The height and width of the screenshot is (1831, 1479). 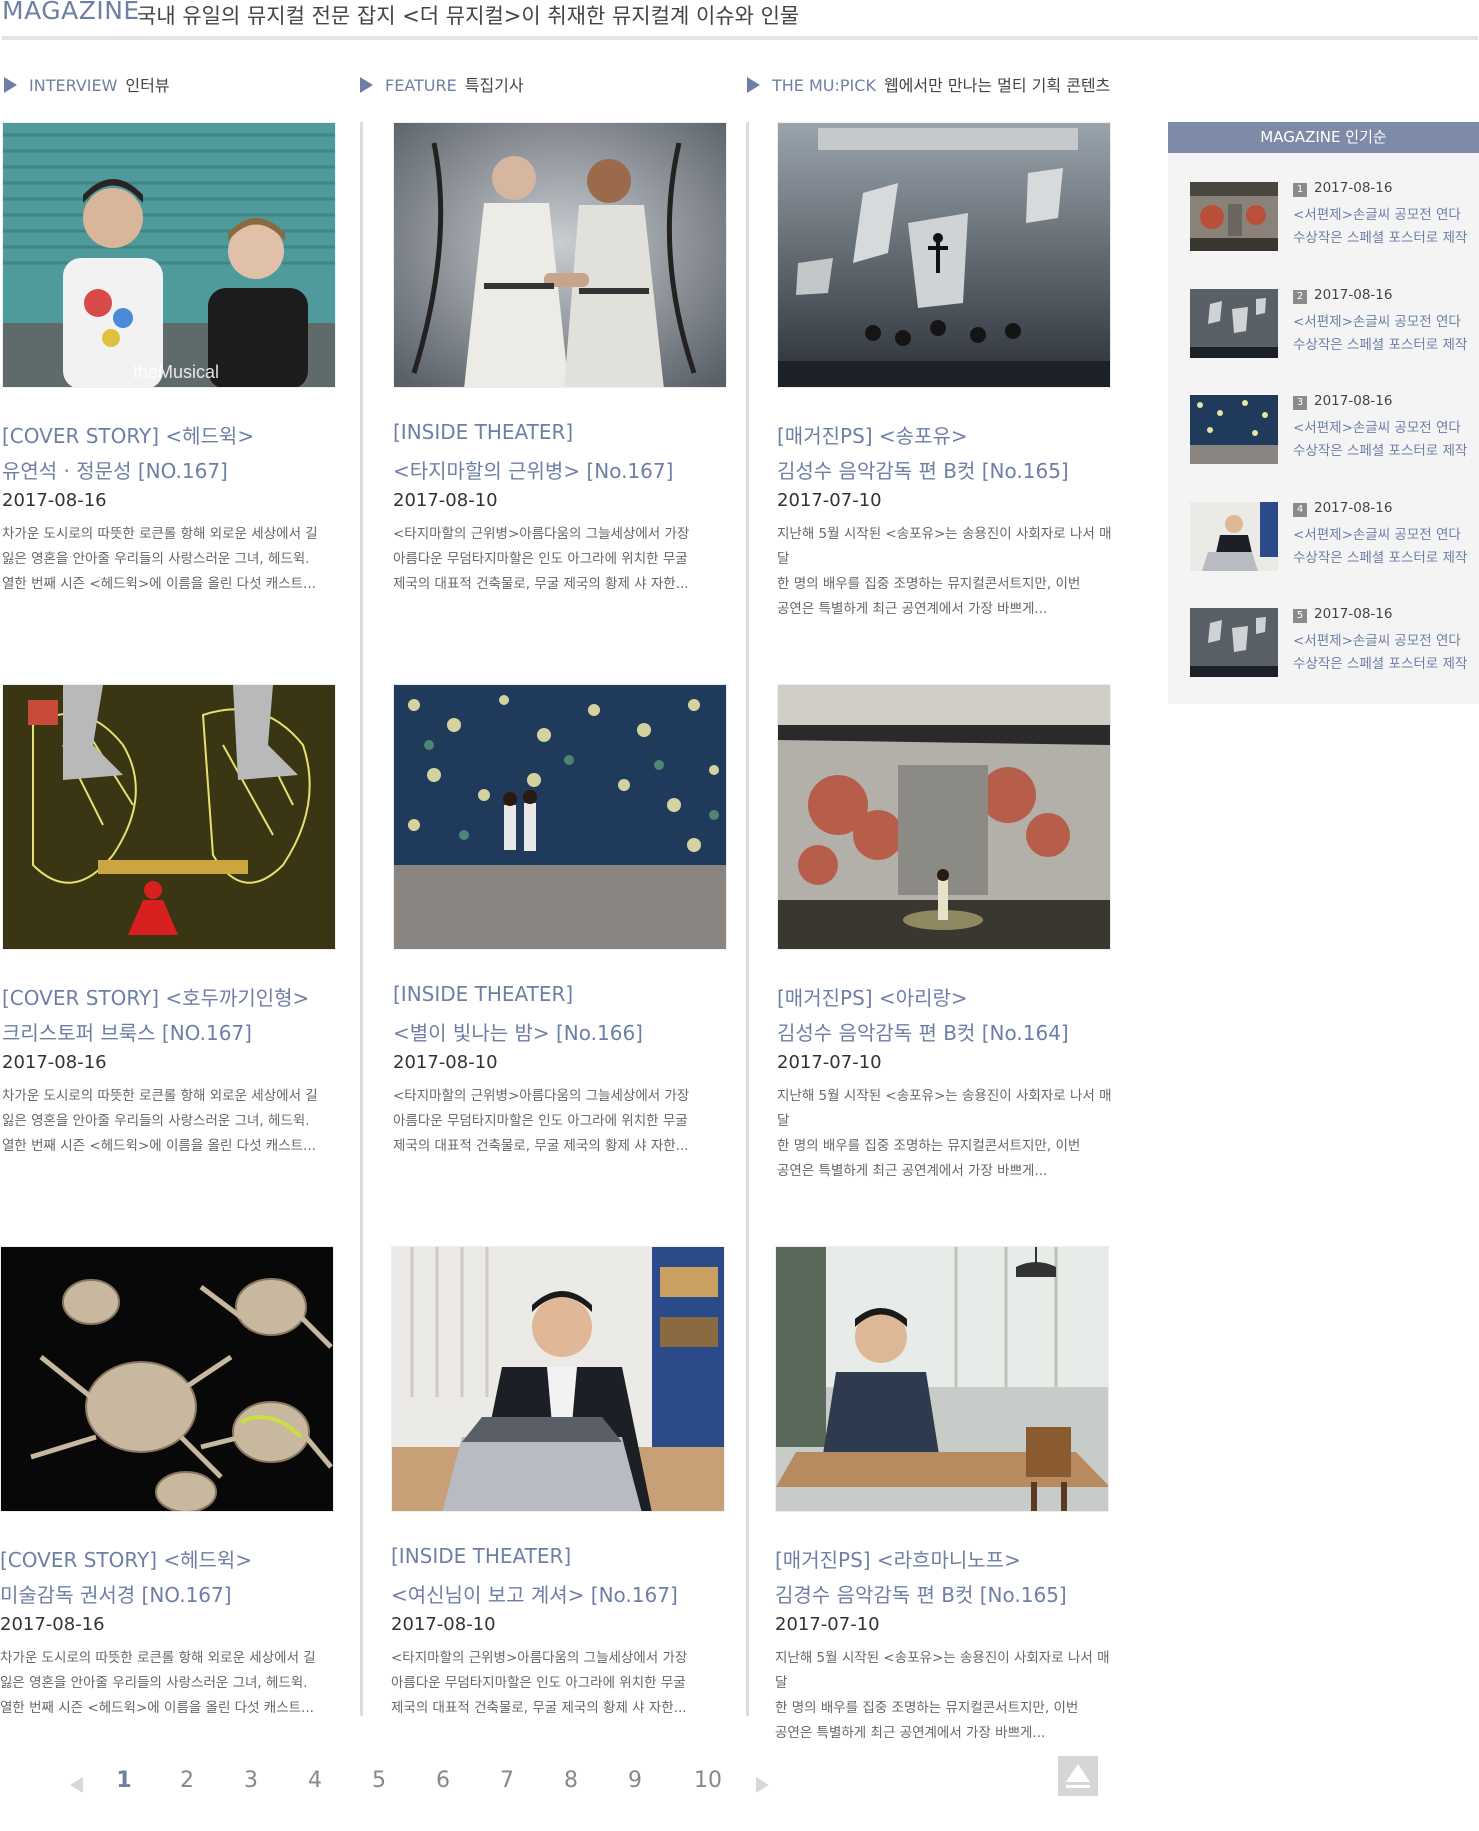 I want to click on rank-badge: 5, so click(x=1300, y=616).